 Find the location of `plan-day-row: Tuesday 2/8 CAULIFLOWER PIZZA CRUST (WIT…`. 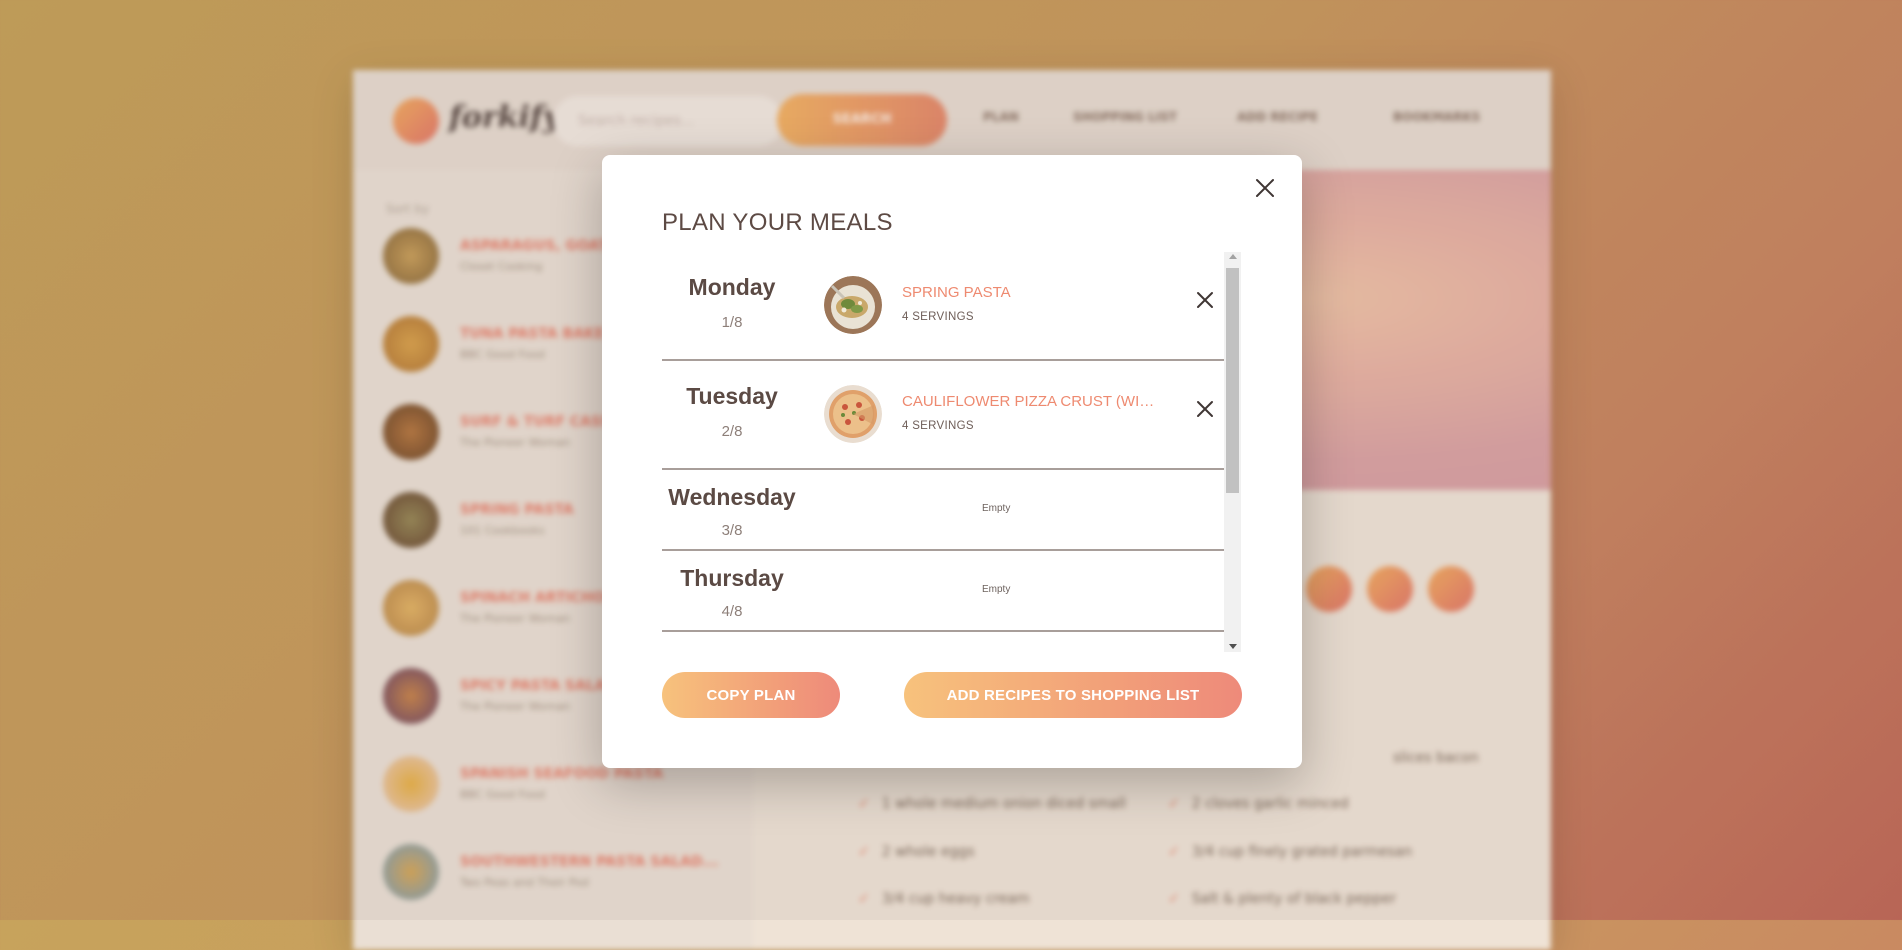

plan-day-row: Tuesday 2/8 CAULIFLOWER PIZZA CRUST (WIT… is located at coordinates (943, 415).